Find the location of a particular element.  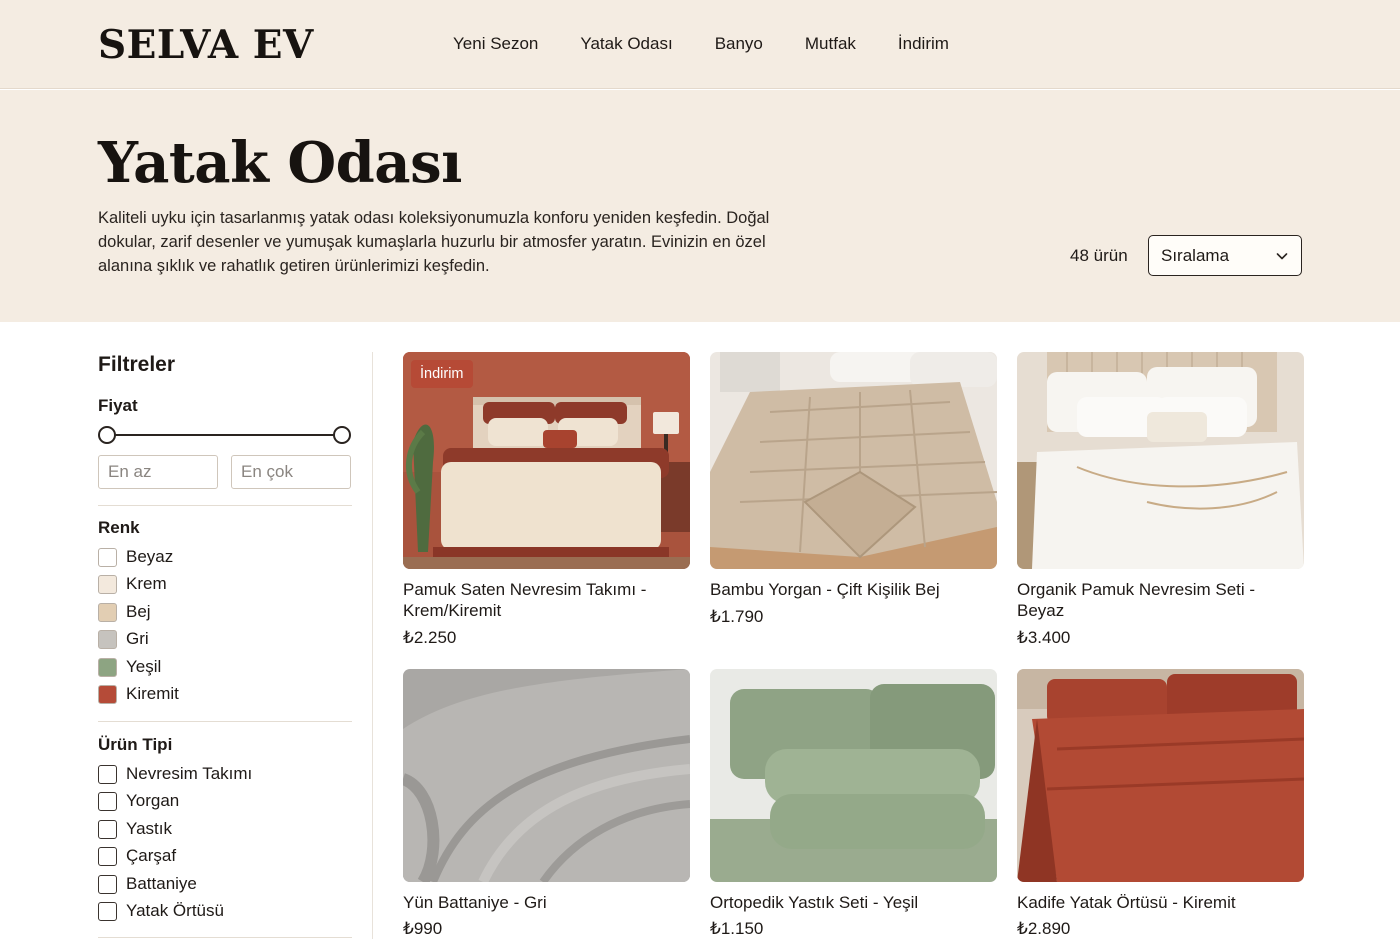

brand-logo: SELVA EV is located at coordinates (206, 45).